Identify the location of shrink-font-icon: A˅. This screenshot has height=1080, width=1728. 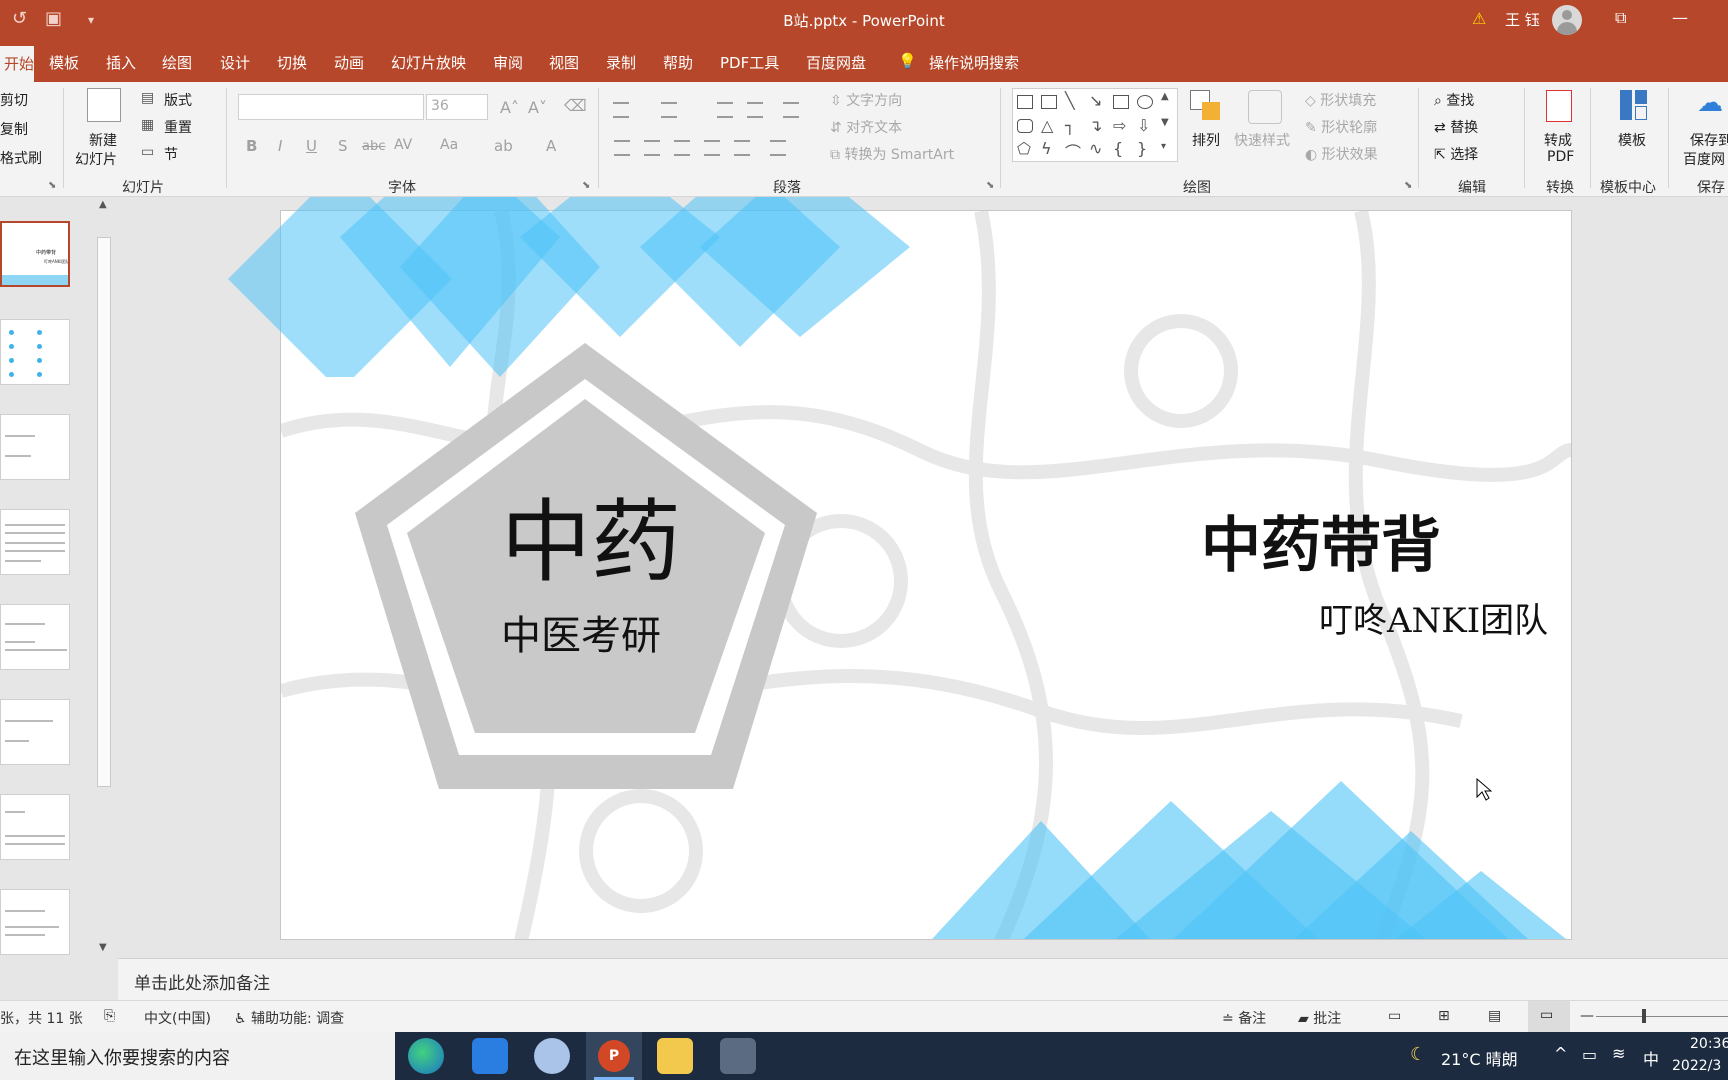
(537, 107).